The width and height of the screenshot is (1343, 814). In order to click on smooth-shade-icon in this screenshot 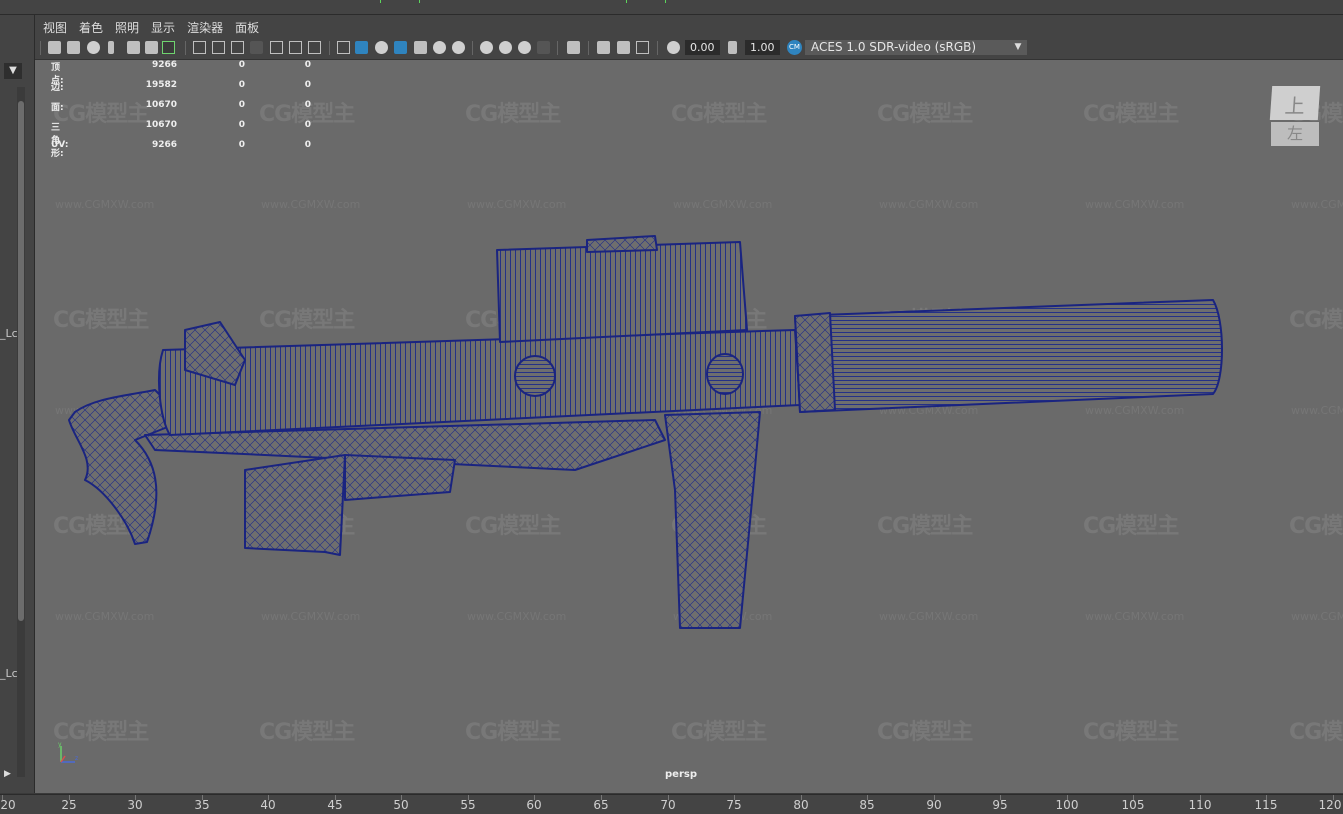, I will do `click(361, 47)`.